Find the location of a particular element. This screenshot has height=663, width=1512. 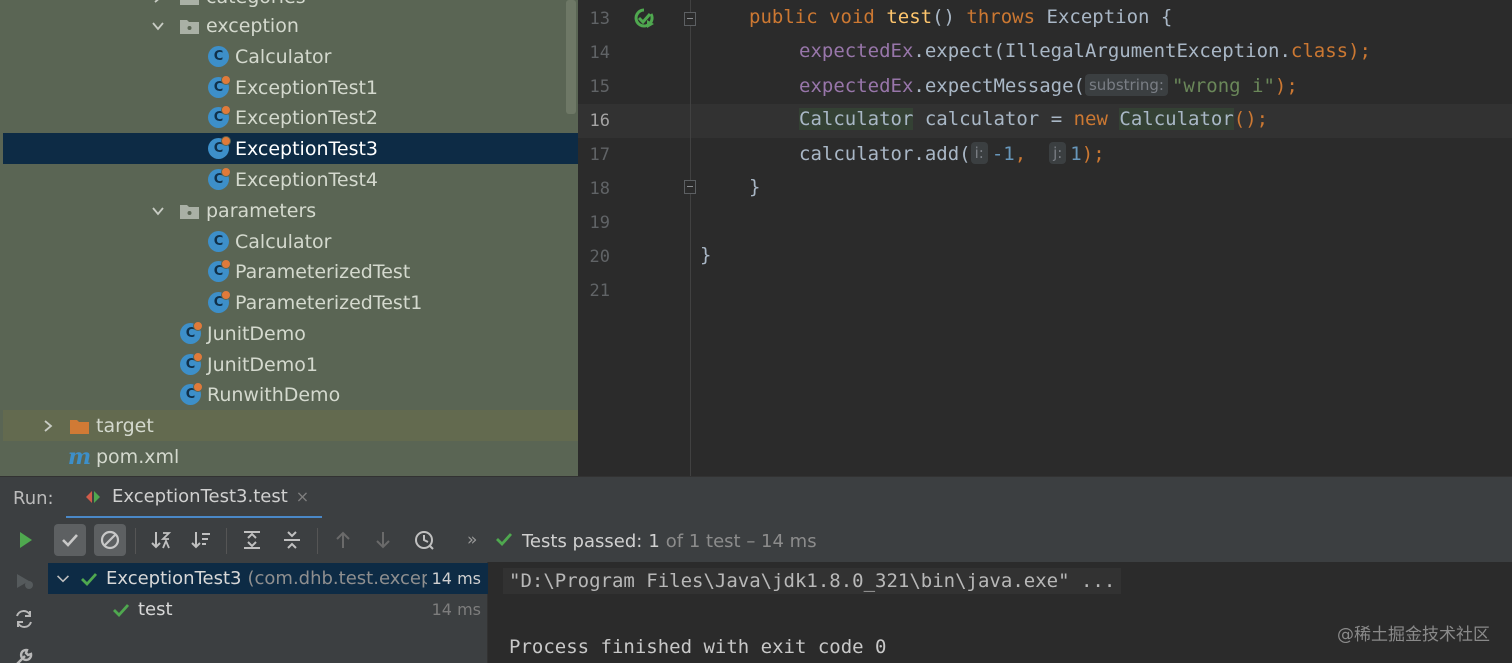

line-number: 13 is located at coordinates (599, 19).